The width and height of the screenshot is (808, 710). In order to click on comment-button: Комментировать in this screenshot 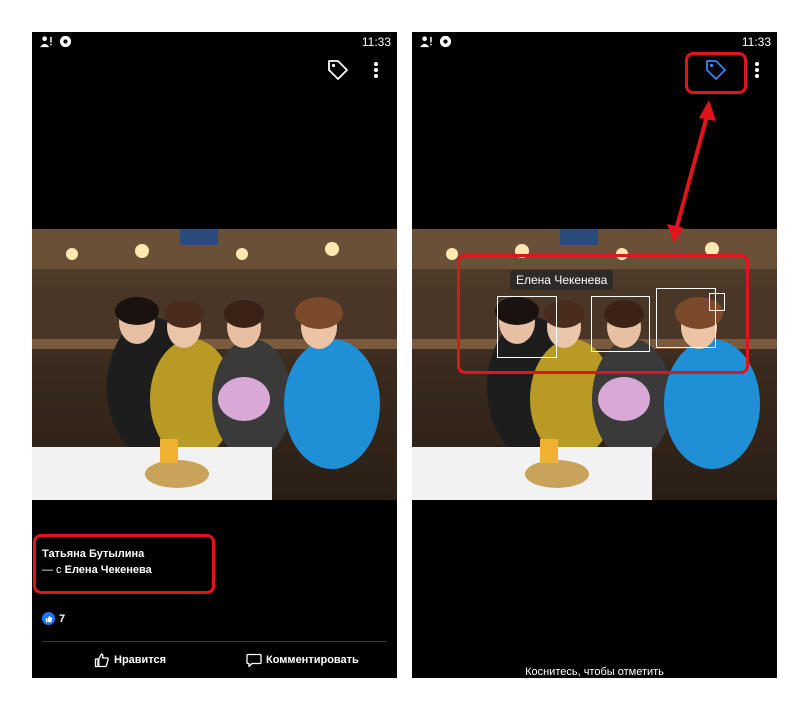, I will do `click(302, 660)`.